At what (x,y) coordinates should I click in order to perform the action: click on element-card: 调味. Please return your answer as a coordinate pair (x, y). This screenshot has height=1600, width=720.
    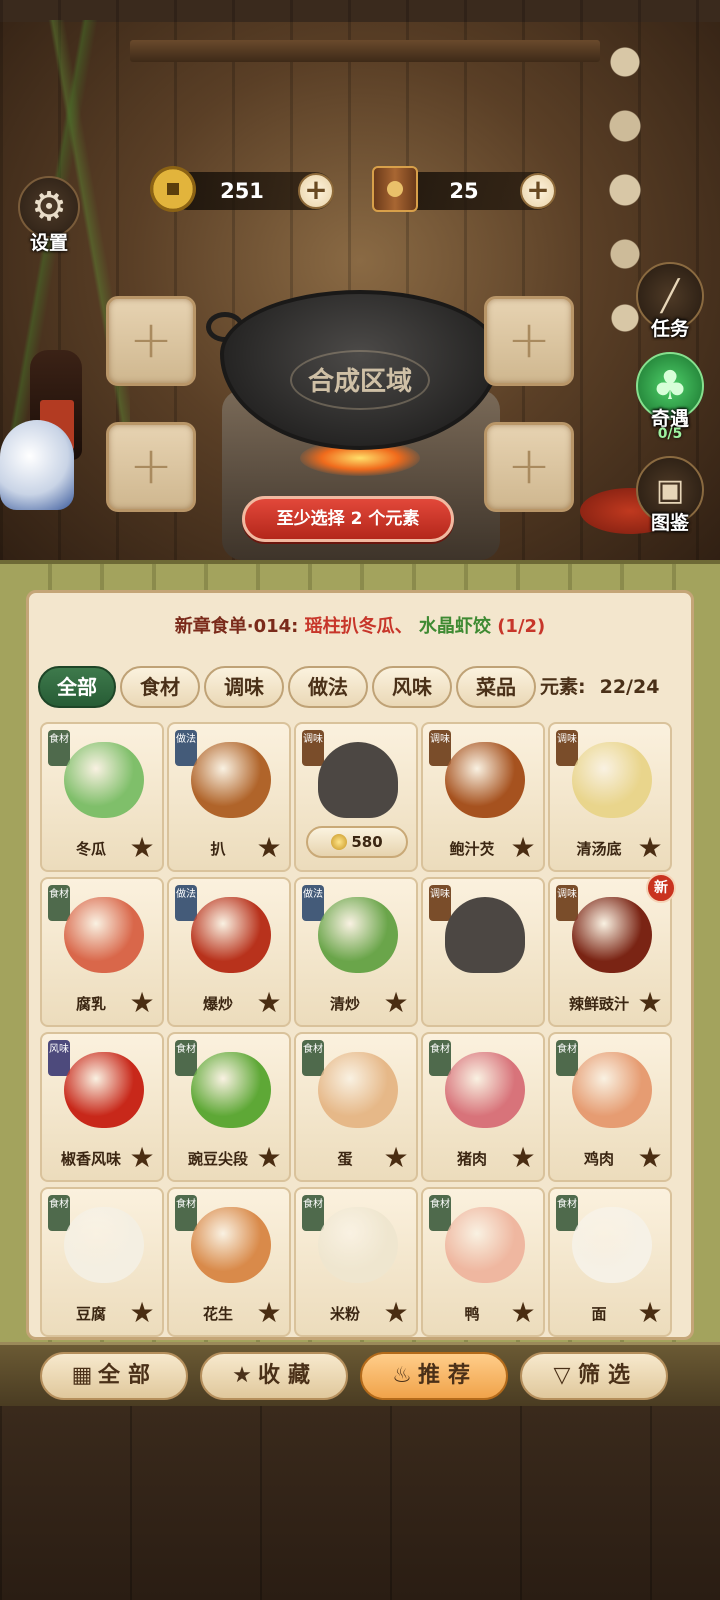
    Looking at the image, I should click on (483, 952).